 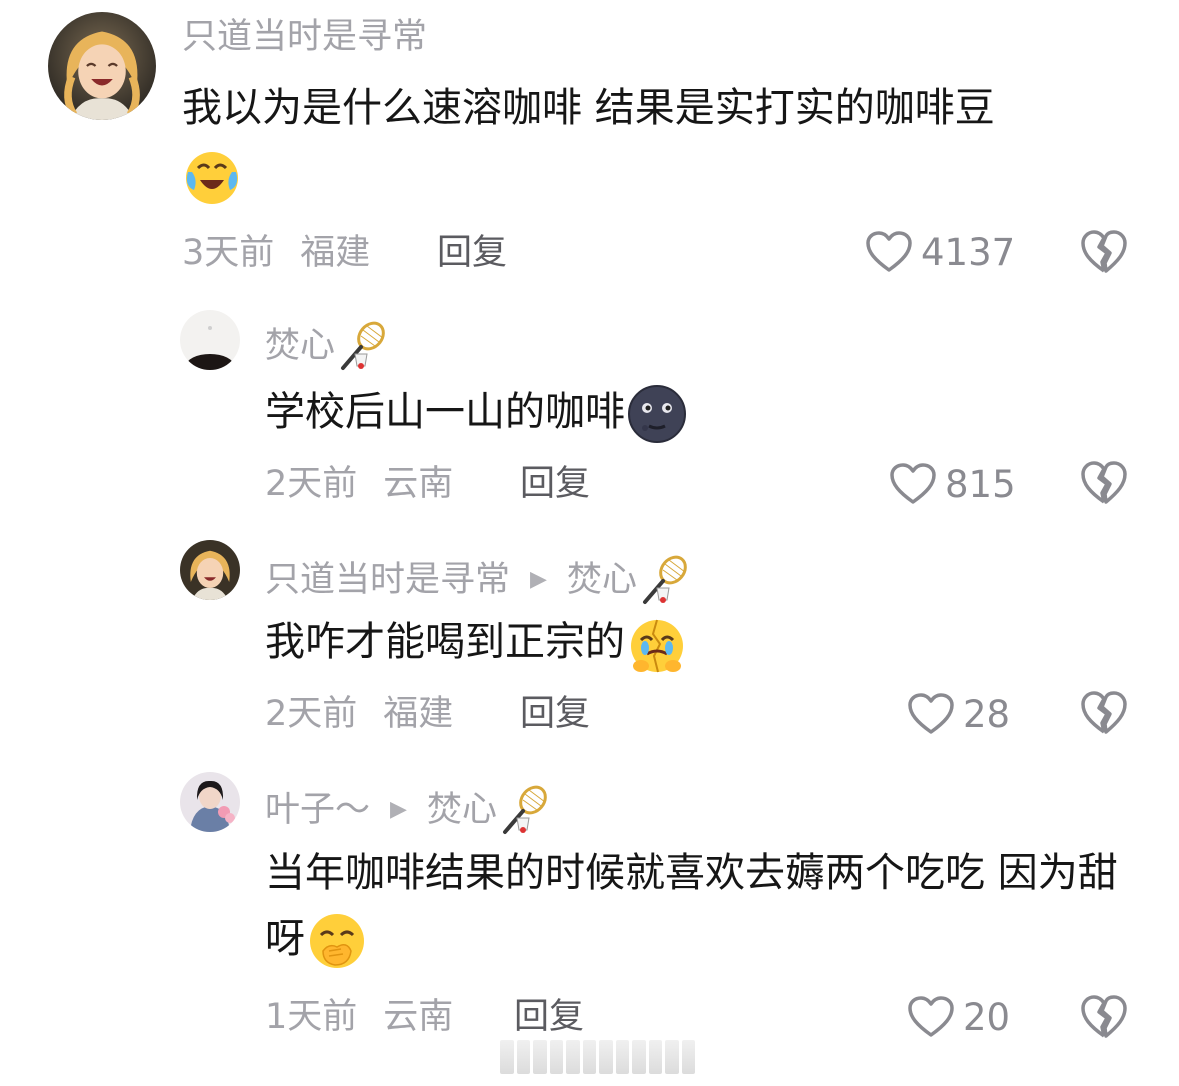 What do you see at coordinates (705, 642) in the screenshot?
I see `comment-text: 我咋才能喝到正宗的` at bounding box center [705, 642].